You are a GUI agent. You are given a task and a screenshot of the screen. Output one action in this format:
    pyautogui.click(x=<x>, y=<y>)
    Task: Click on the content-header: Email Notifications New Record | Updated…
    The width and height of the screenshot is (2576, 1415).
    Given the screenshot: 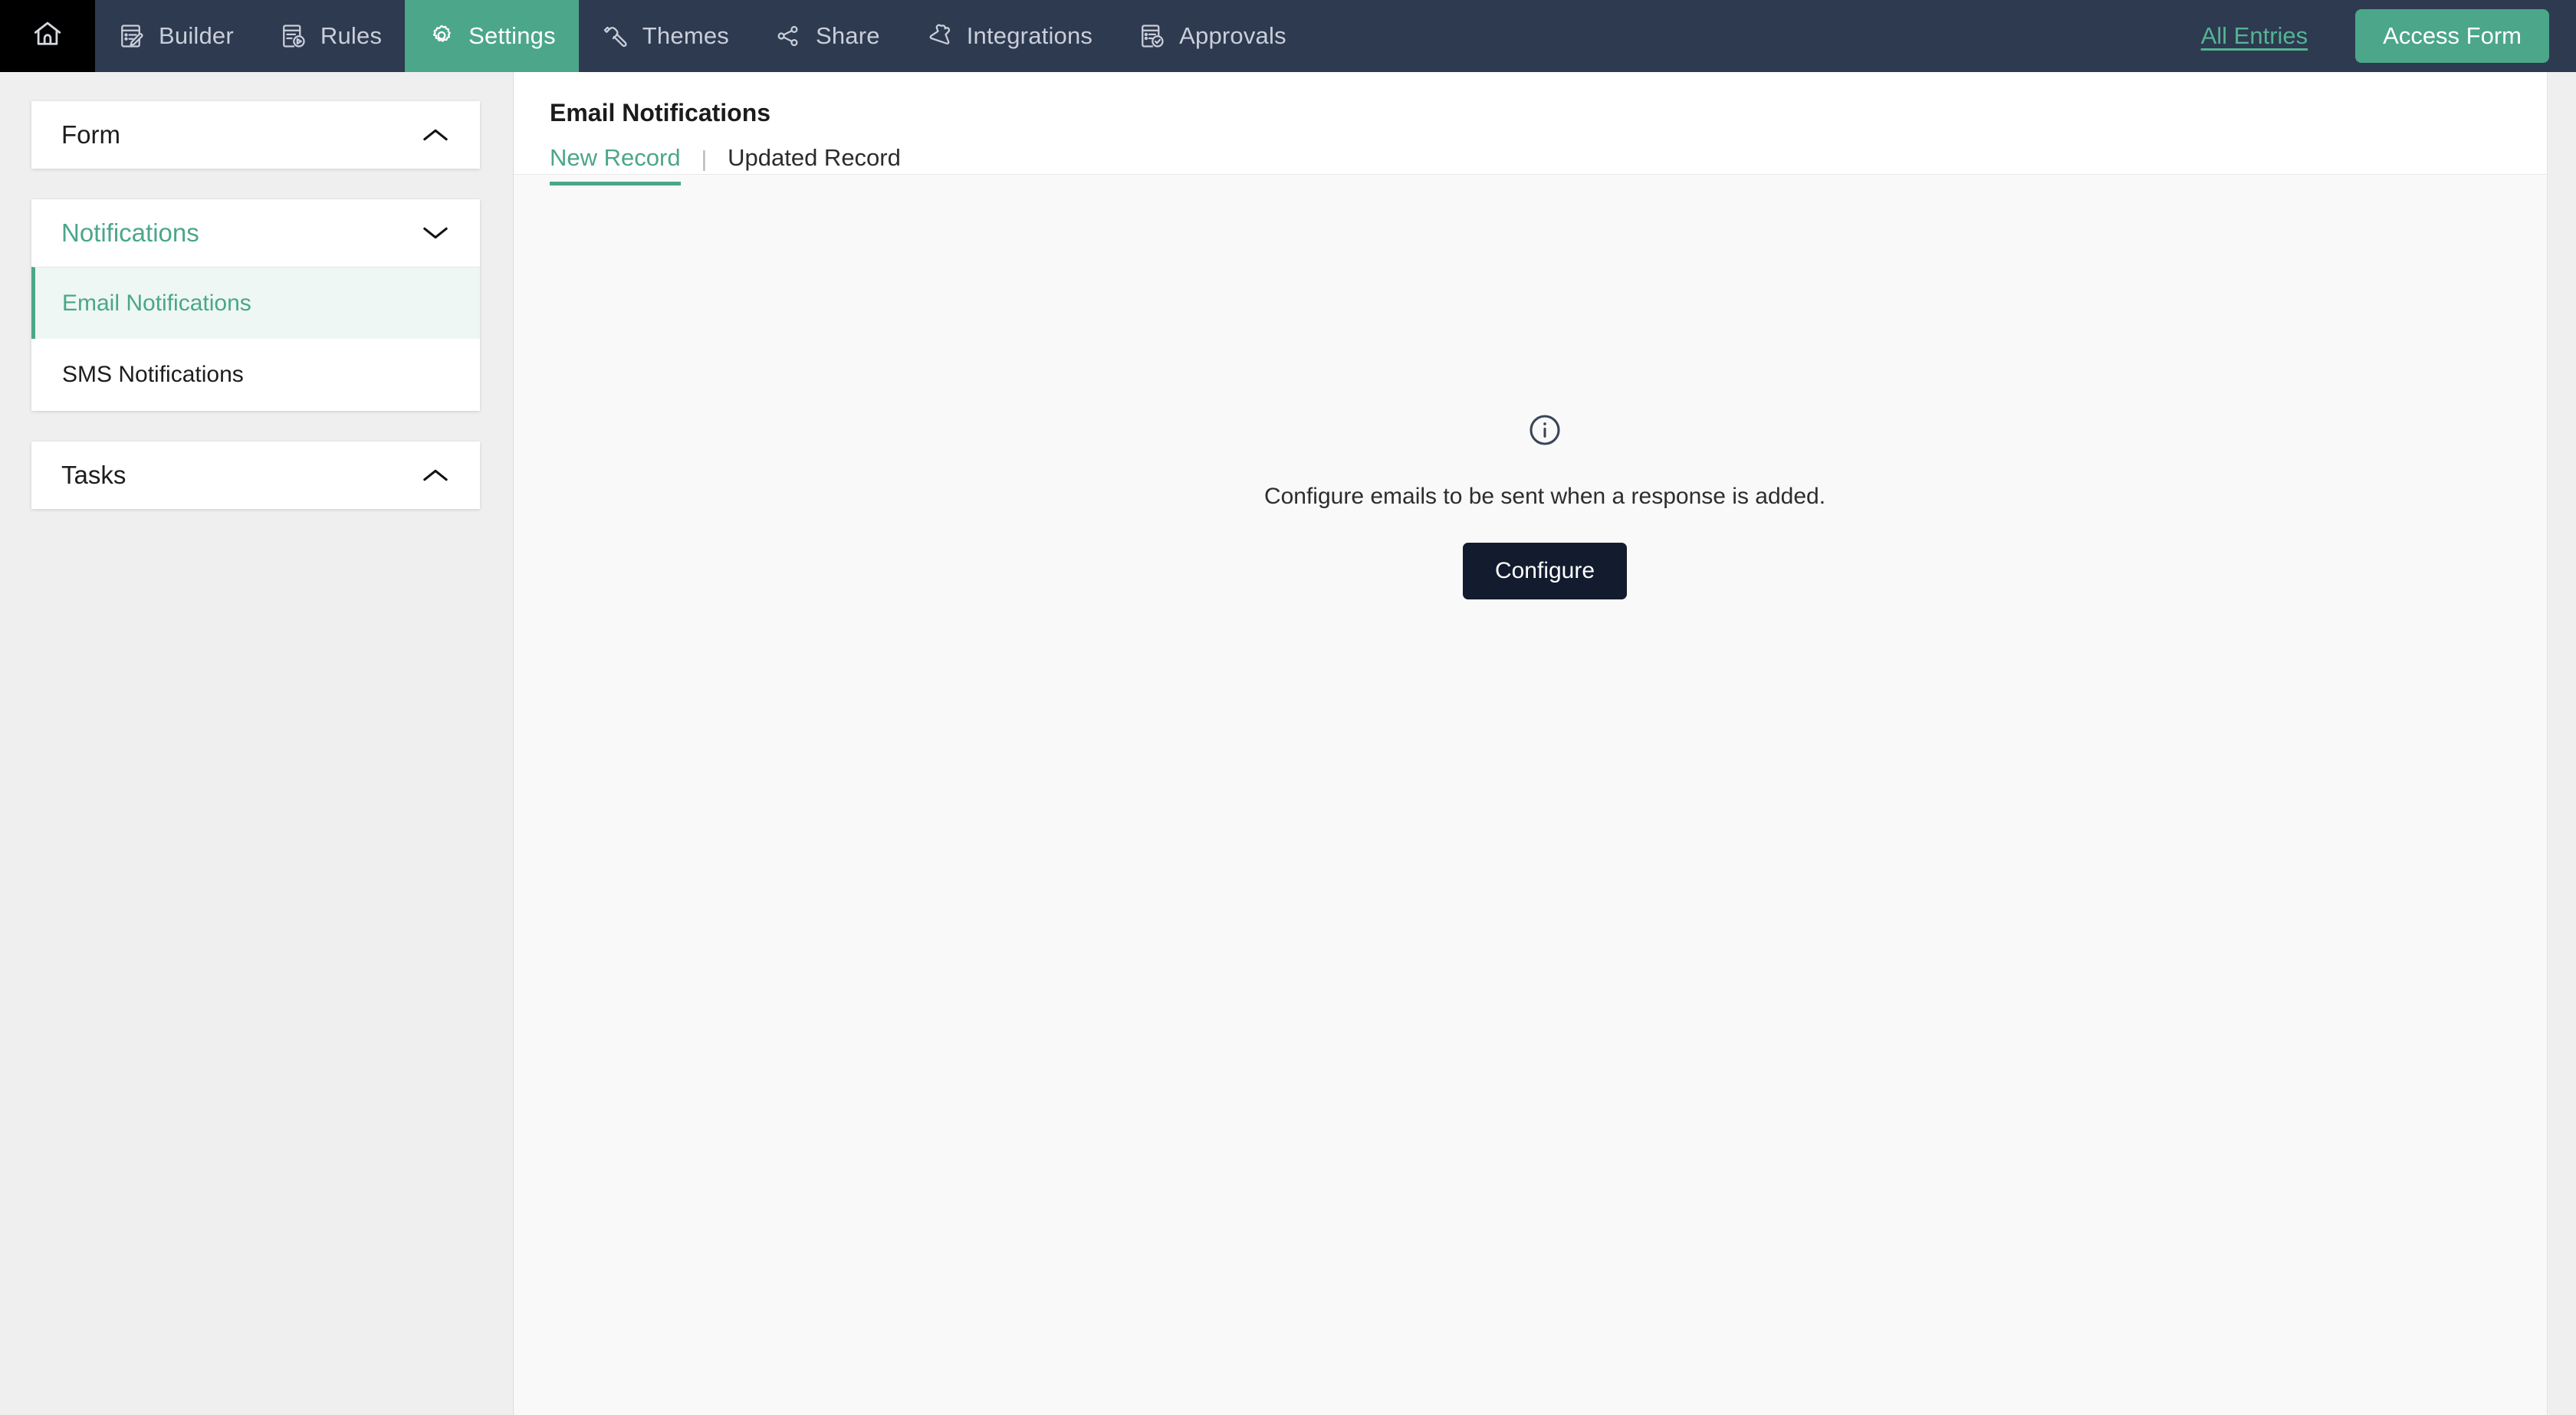 What is the action you would take?
    pyautogui.click(x=1545, y=128)
    